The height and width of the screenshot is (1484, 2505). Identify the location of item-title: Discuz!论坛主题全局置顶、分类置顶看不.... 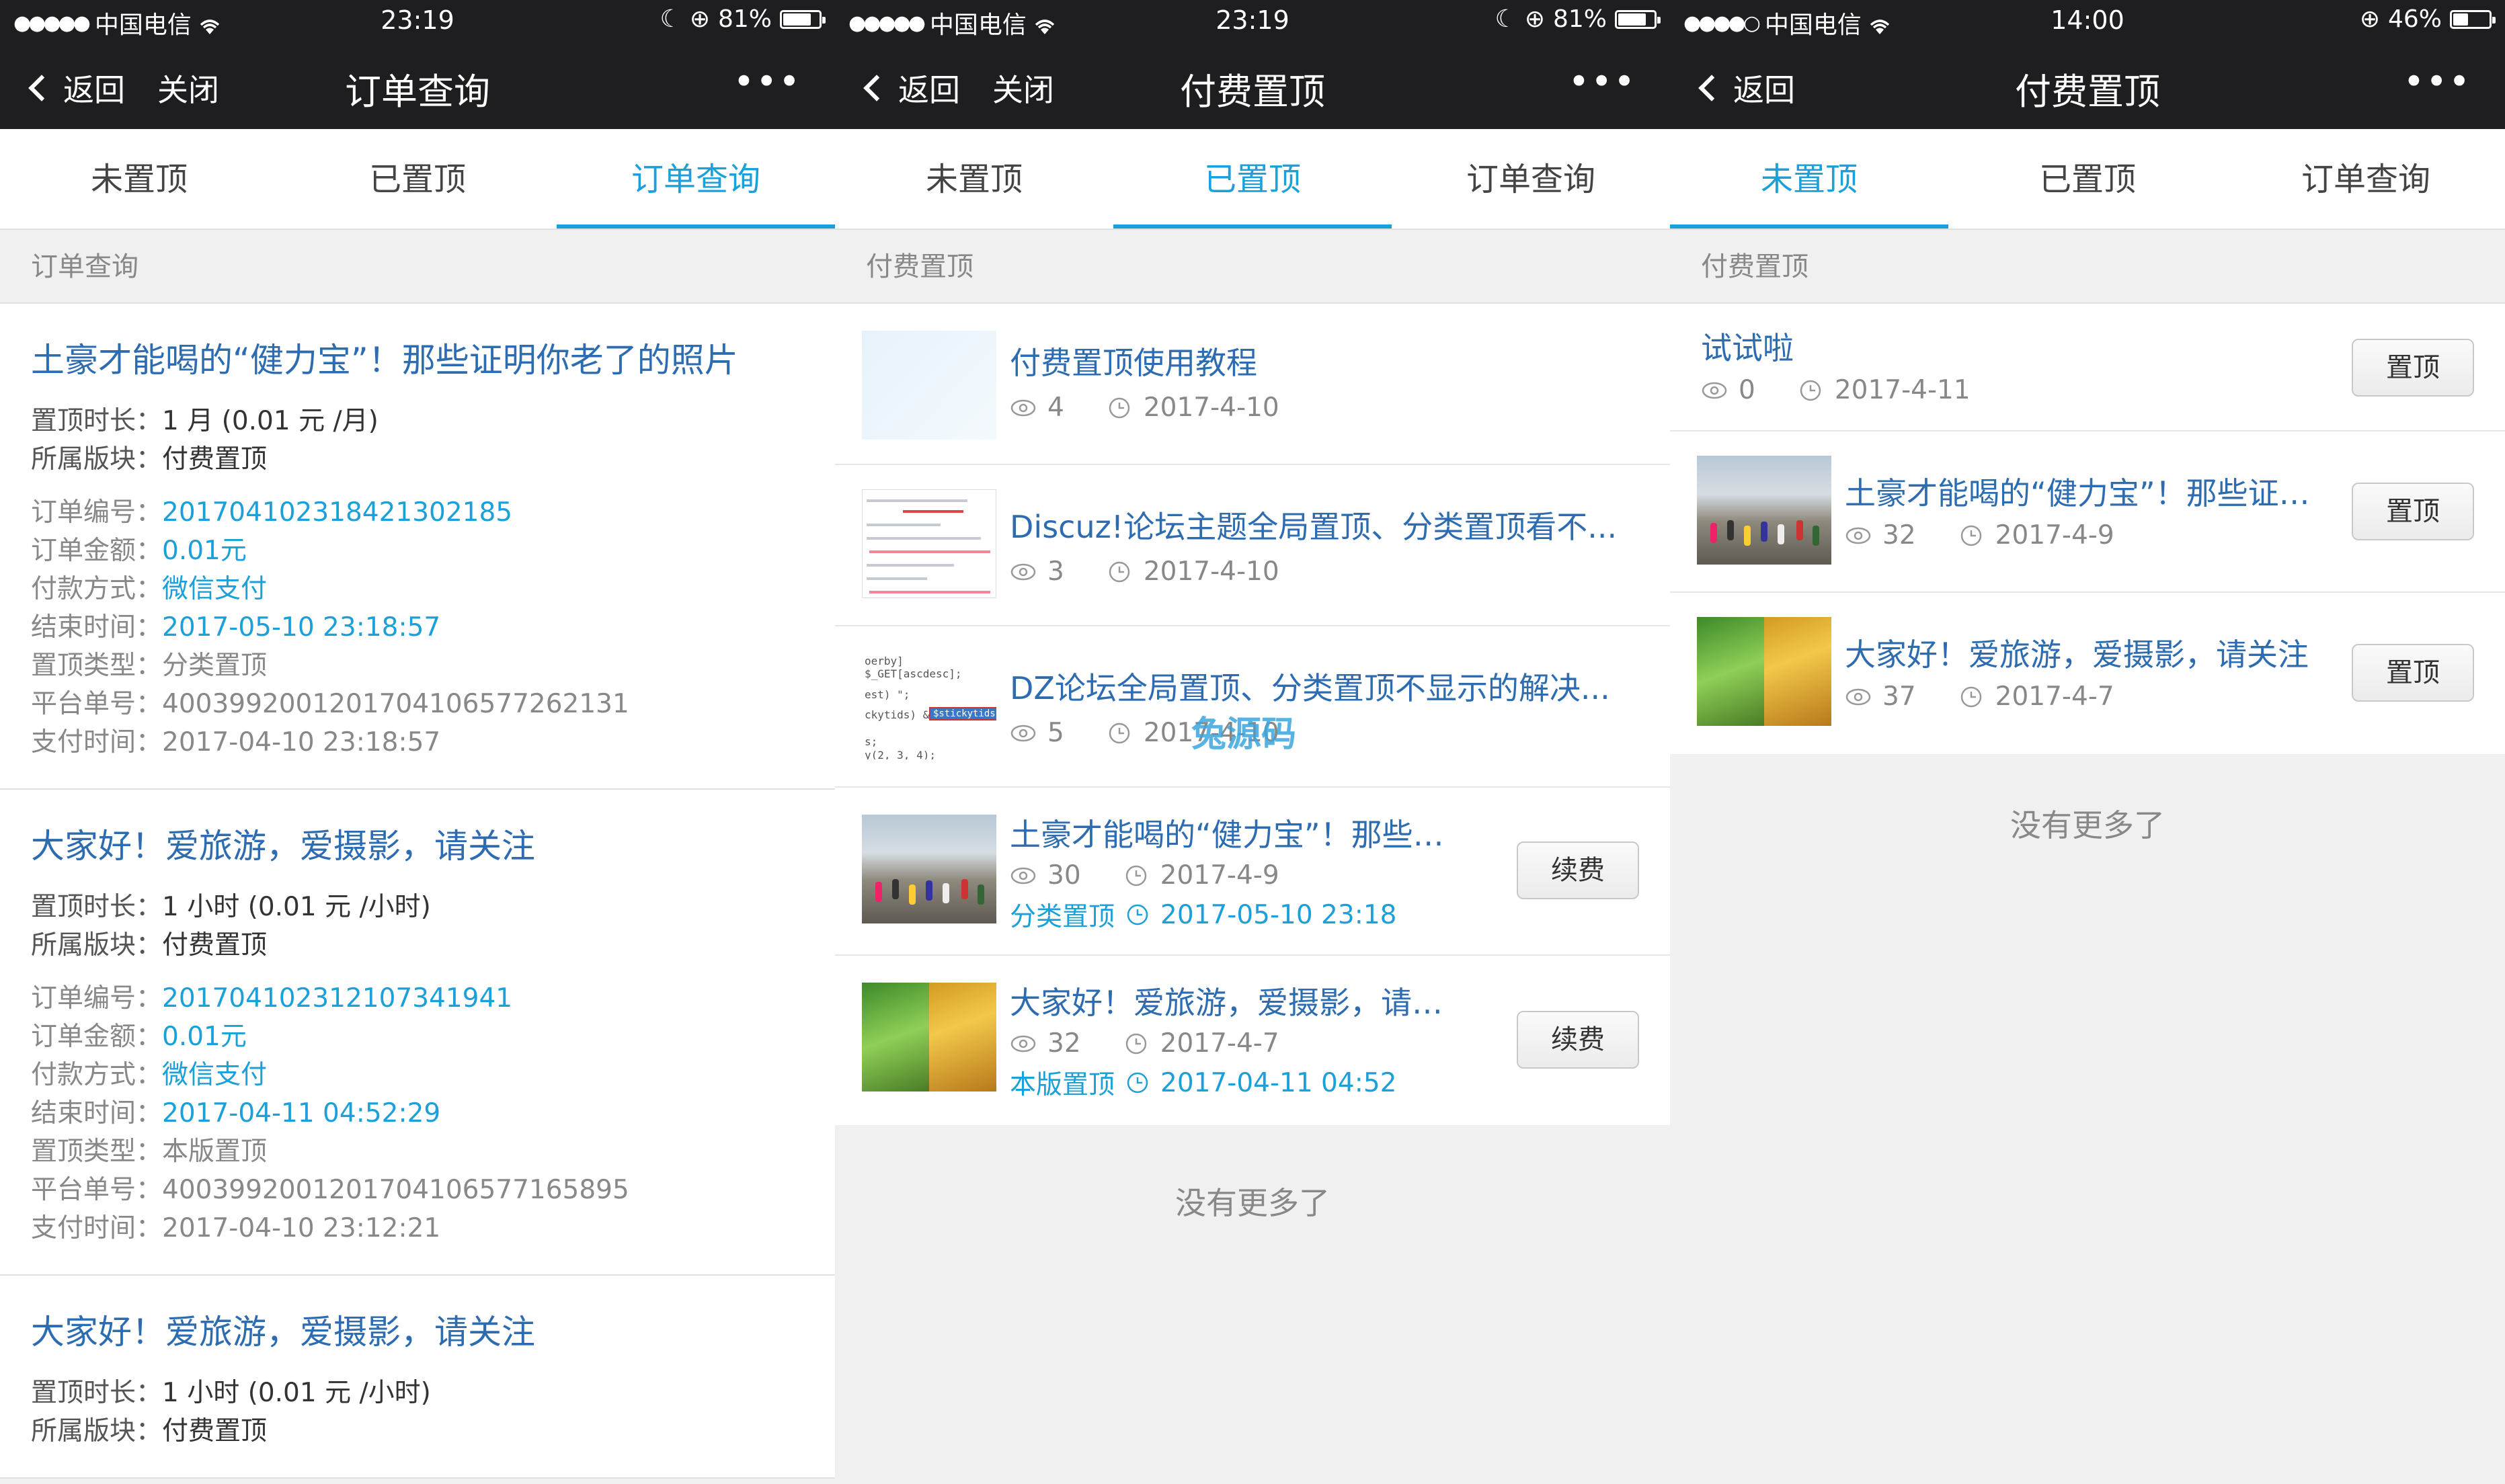
(1320, 525).